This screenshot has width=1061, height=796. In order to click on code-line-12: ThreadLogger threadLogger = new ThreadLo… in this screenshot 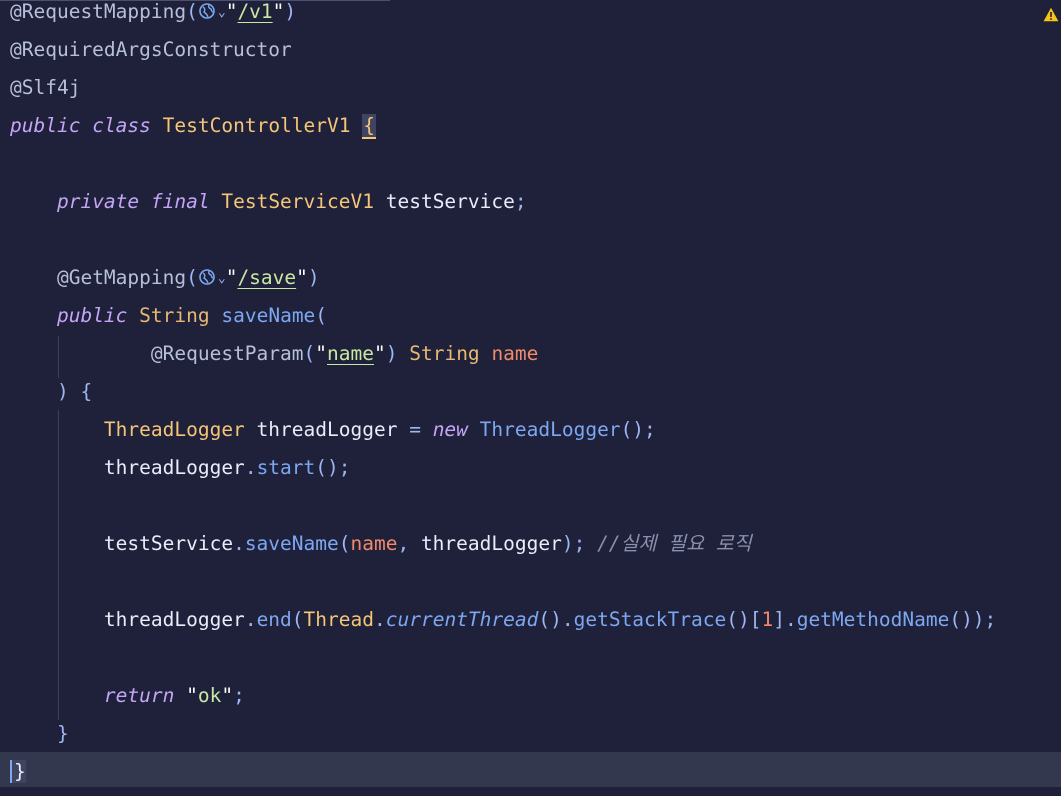, I will do `click(333, 435)`.